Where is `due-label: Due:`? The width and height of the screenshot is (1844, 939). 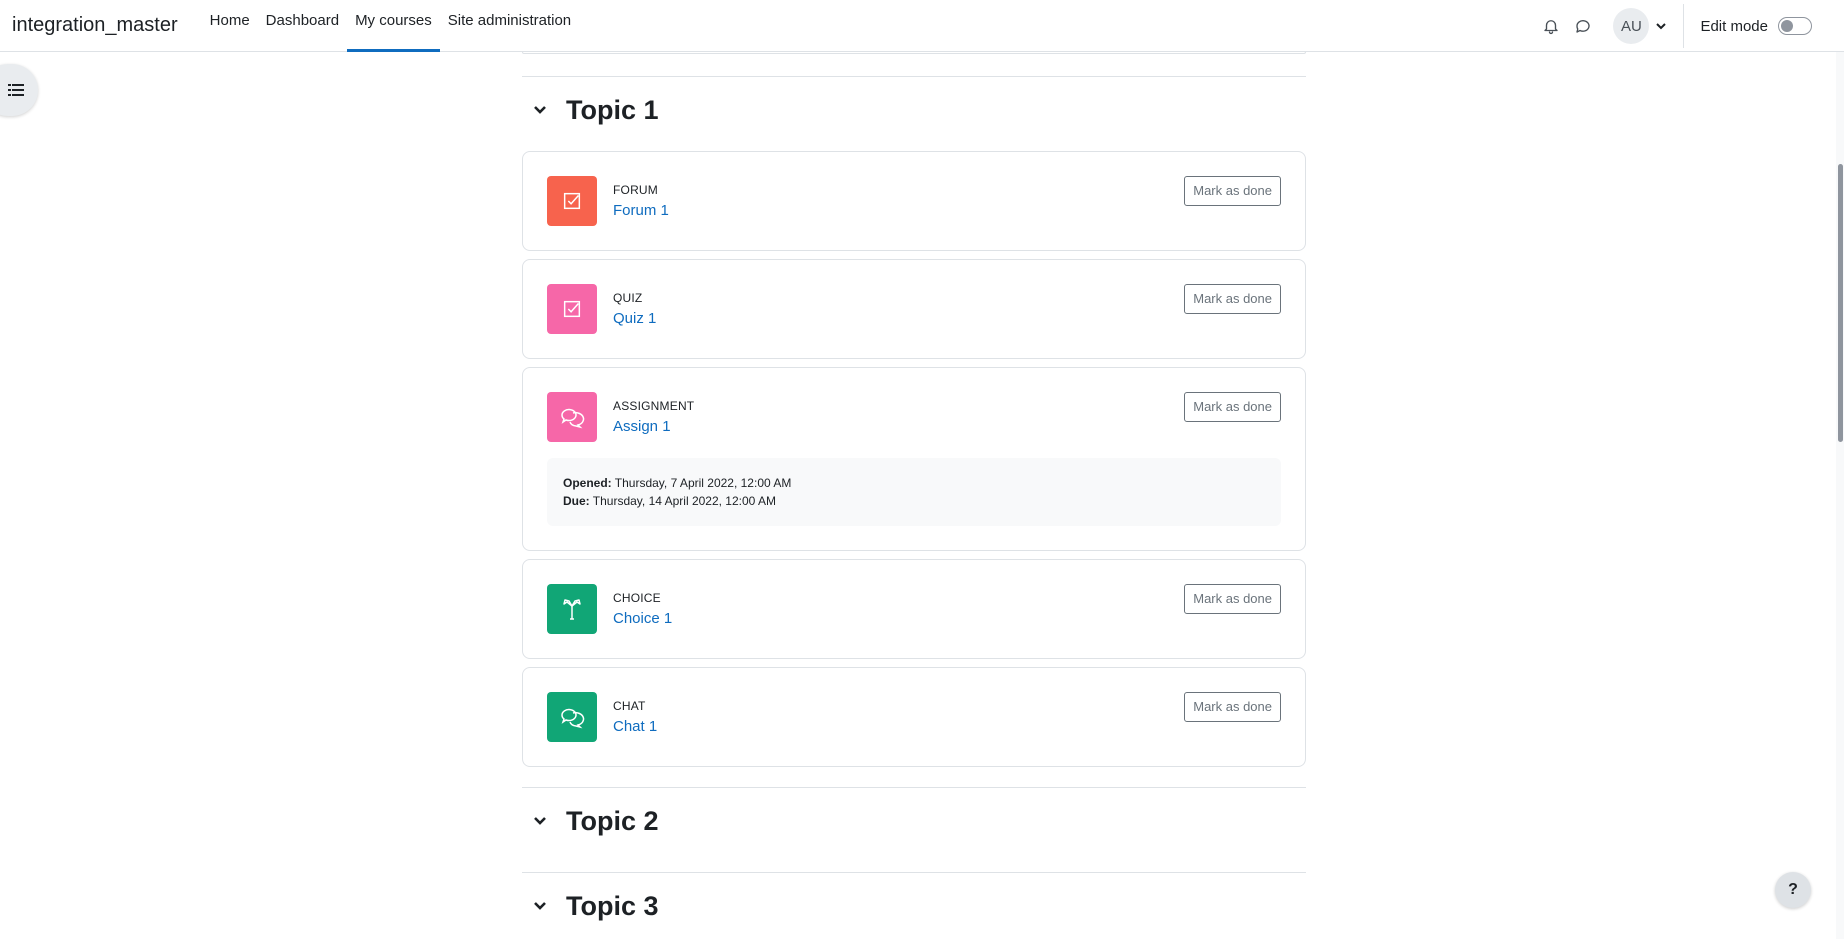
due-label: Due: is located at coordinates (576, 501).